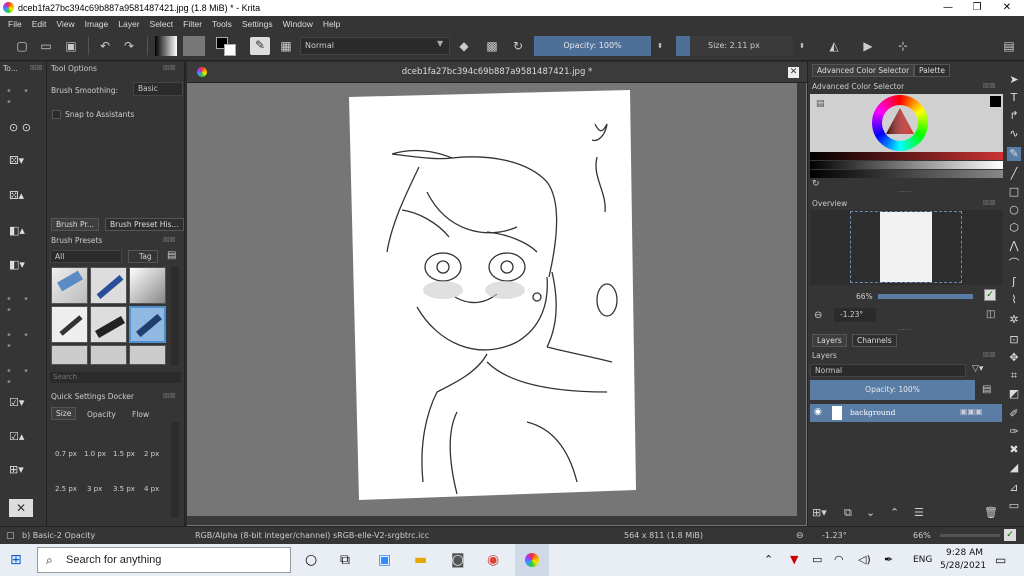  Describe the element at coordinates (97, 24) in the screenshot. I see `menu-image: Image` at that location.